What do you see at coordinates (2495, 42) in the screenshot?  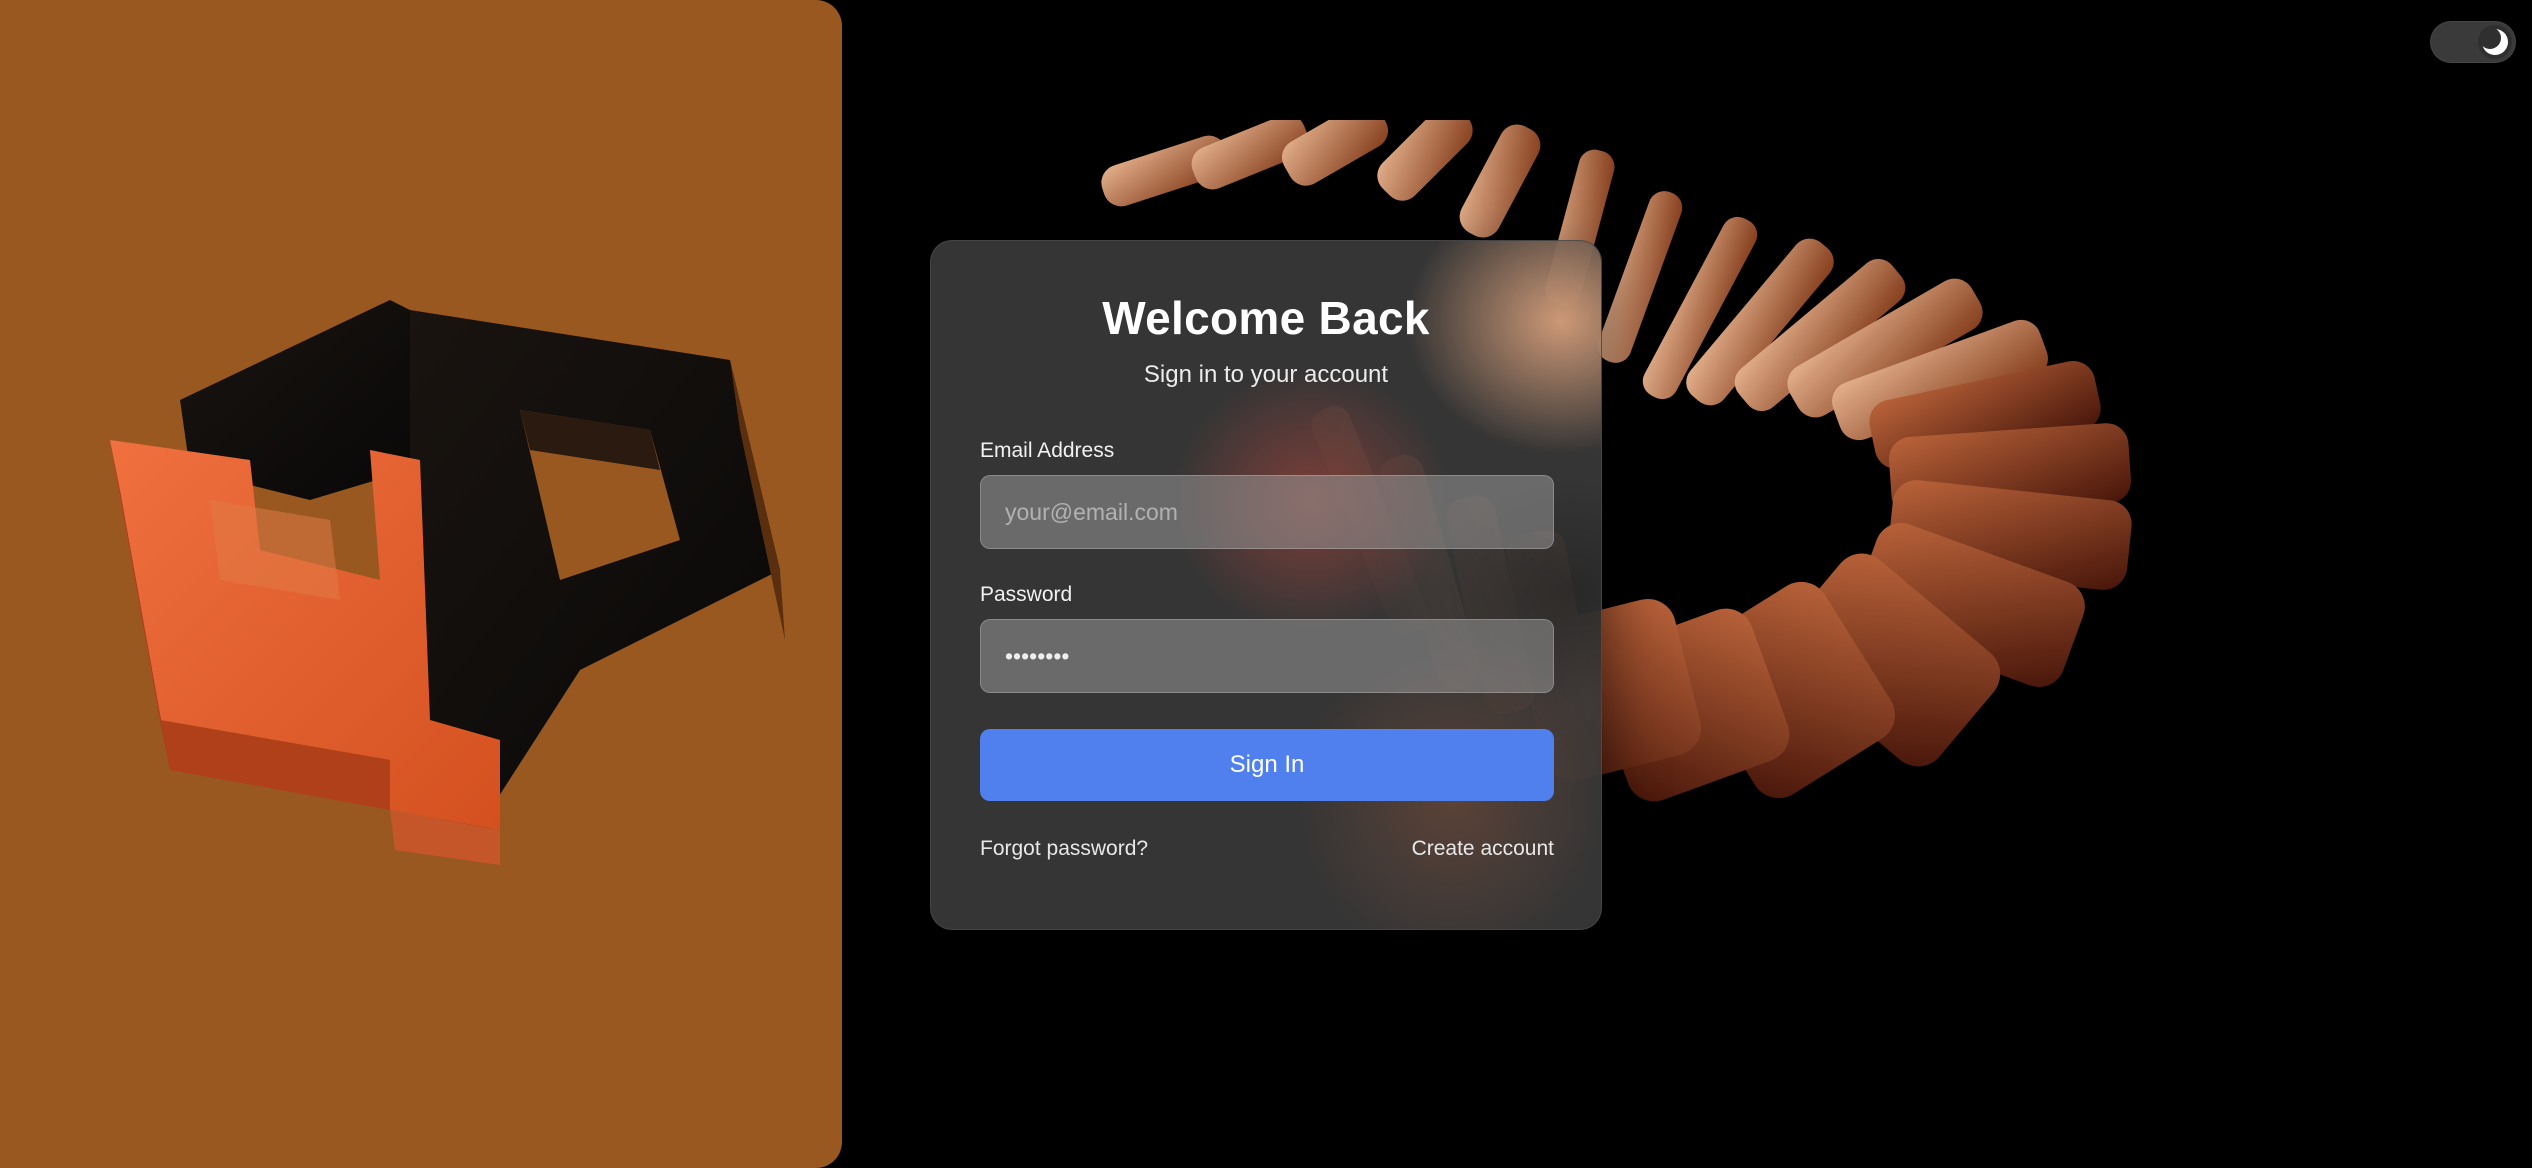 I see `moon-icon` at bounding box center [2495, 42].